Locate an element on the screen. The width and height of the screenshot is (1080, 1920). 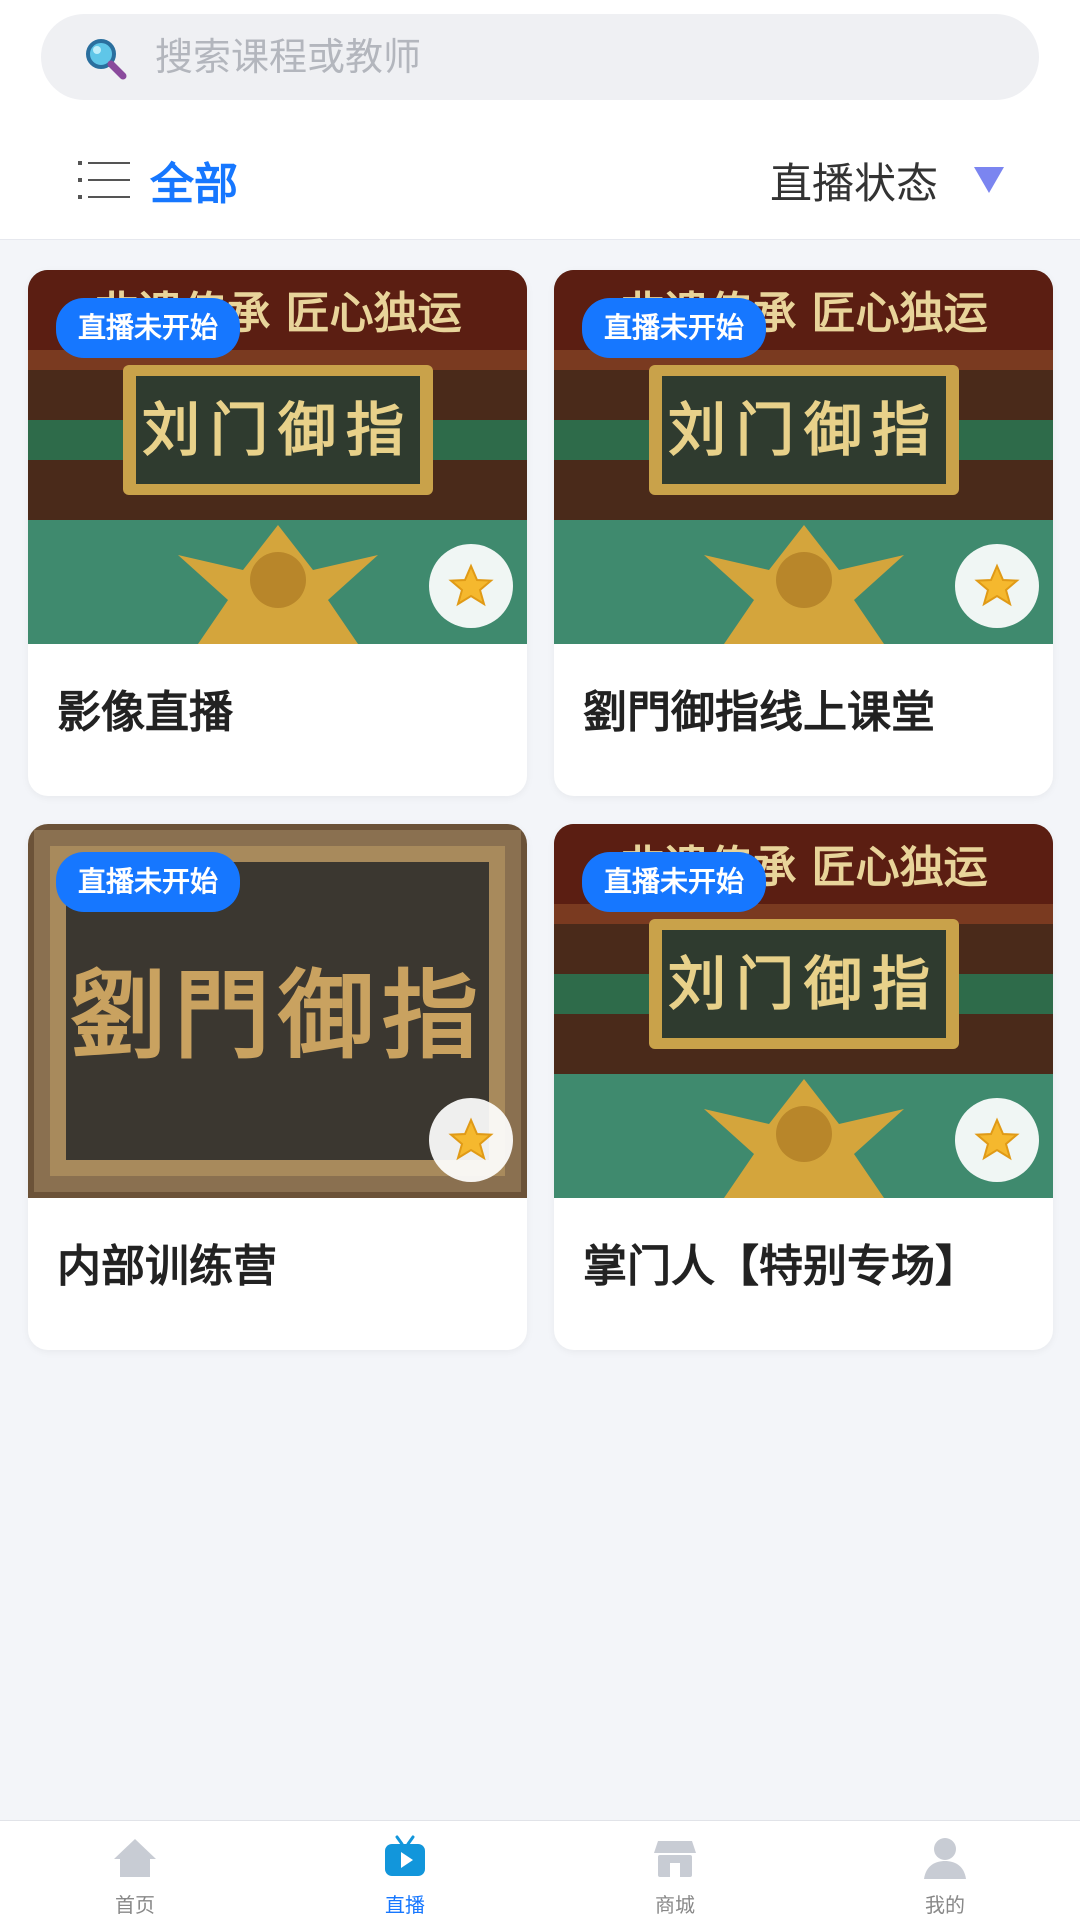
tab-store-label: 商城 is located at coordinates (675, 1905).